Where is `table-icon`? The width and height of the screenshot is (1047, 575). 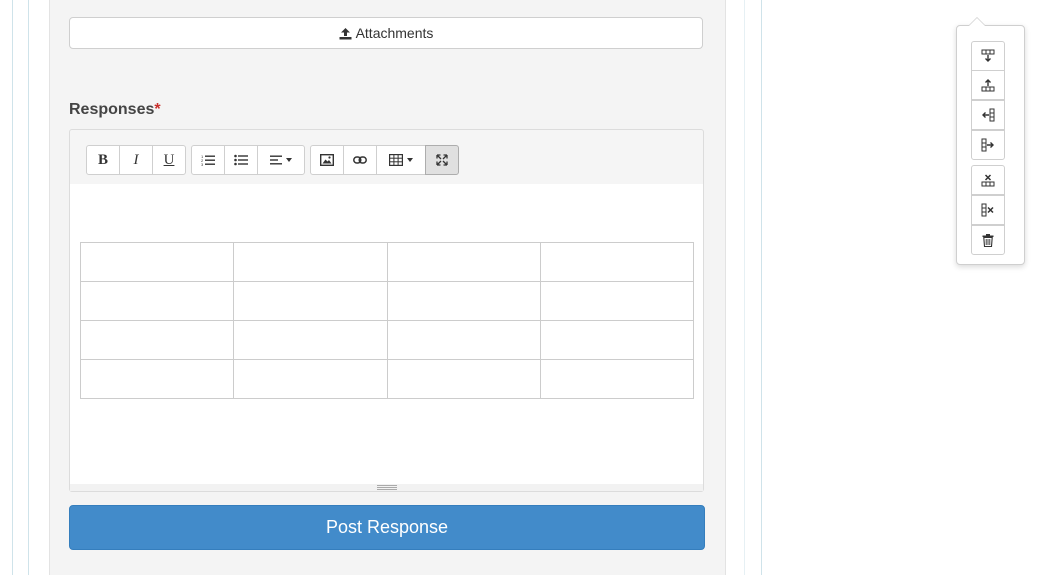 table-icon is located at coordinates (396, 160).